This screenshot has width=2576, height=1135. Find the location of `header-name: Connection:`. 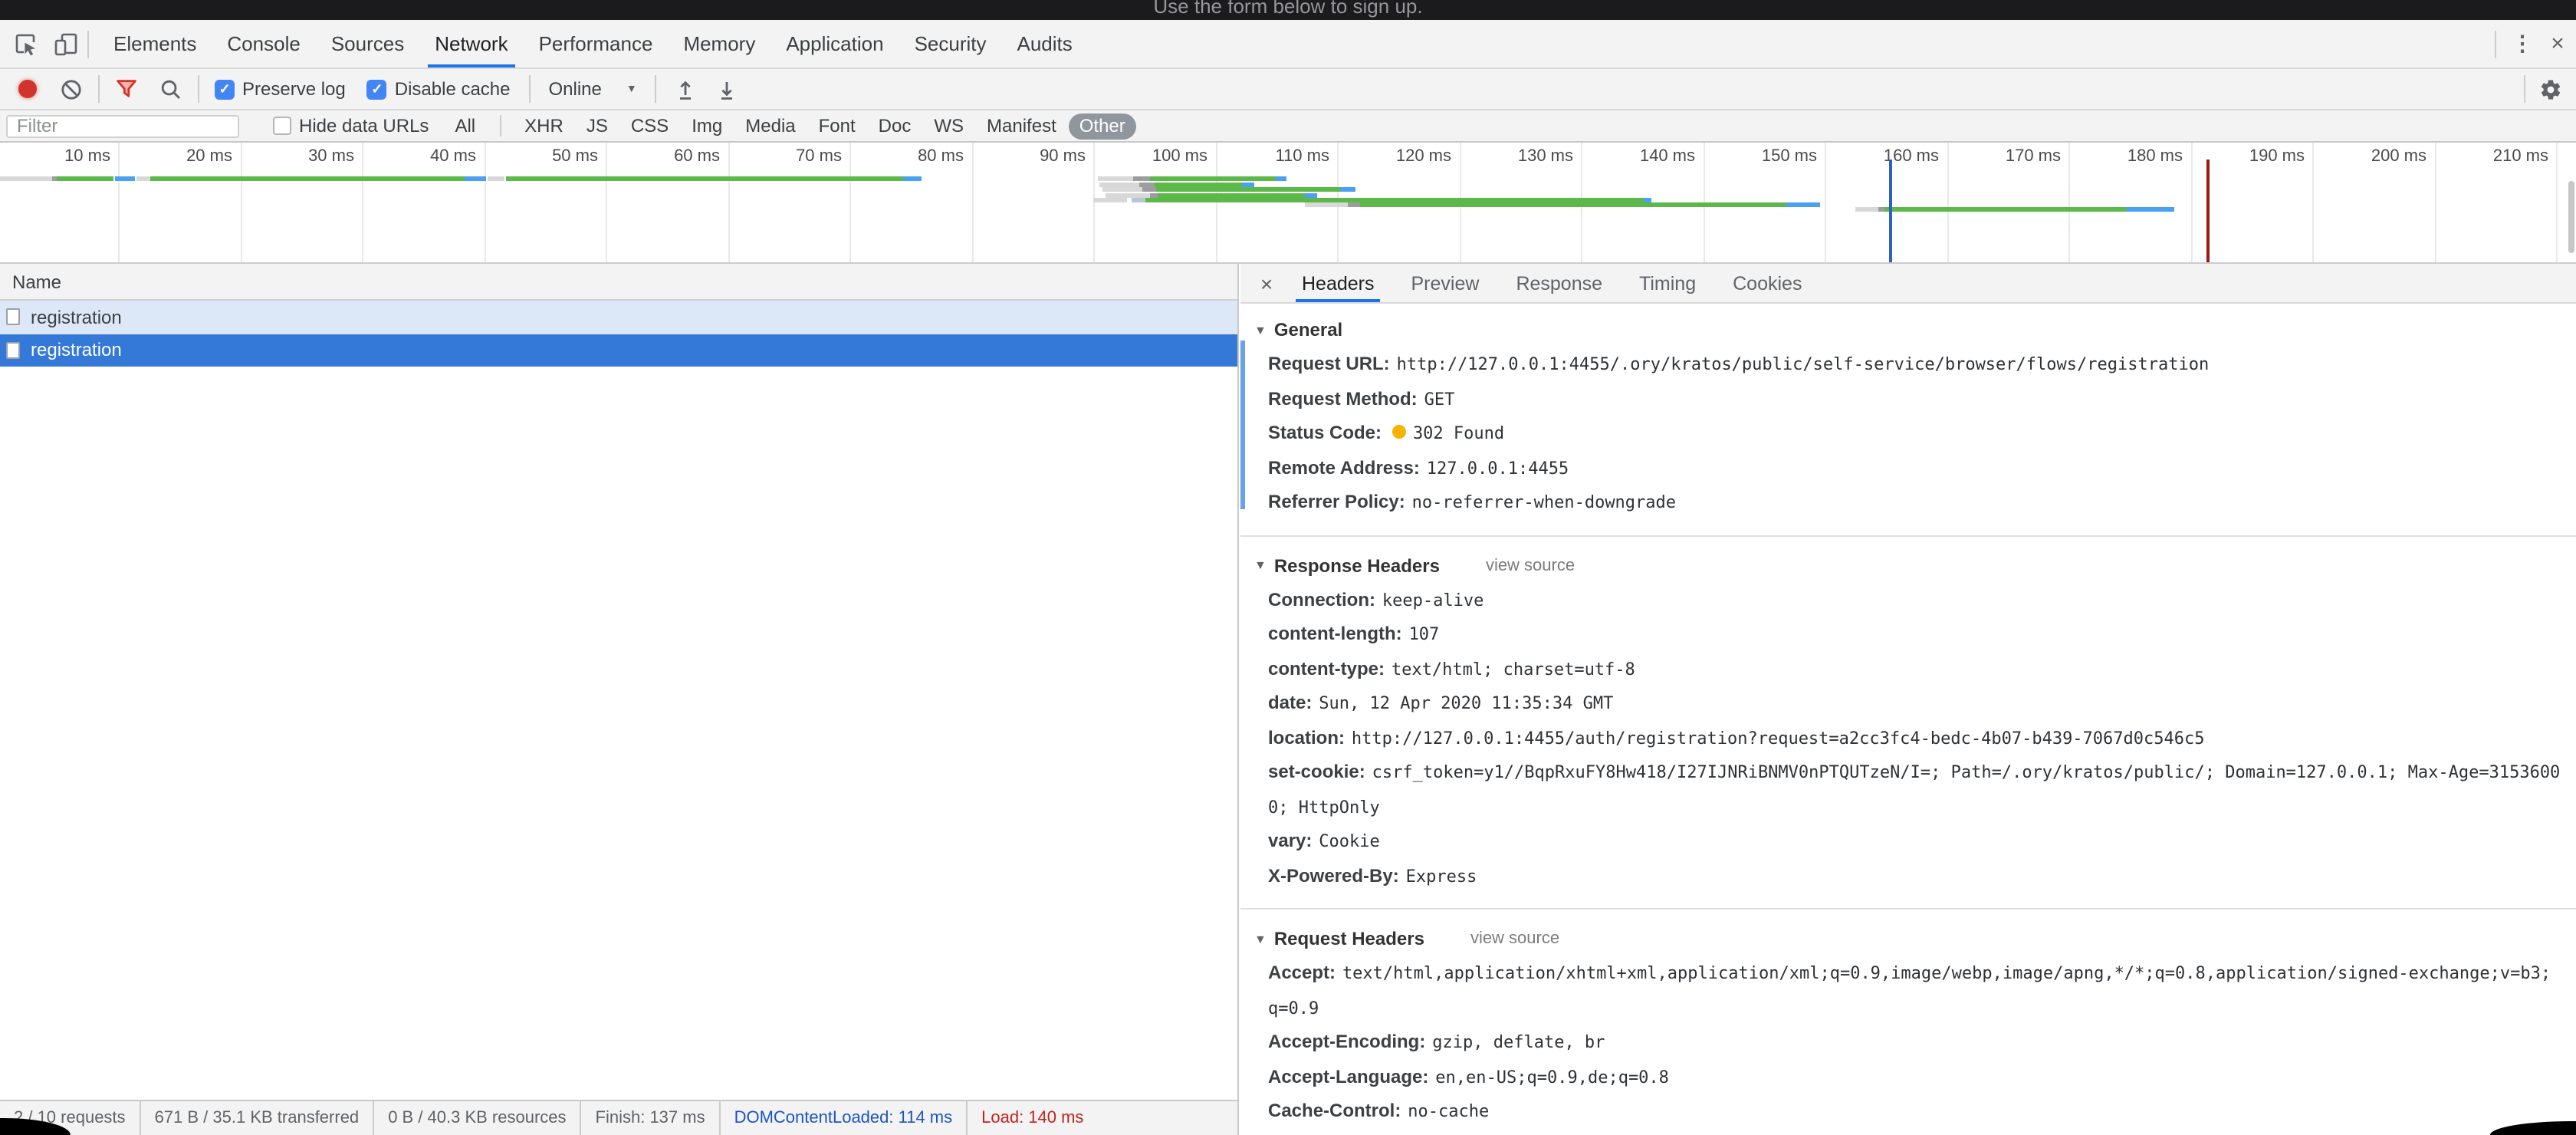

header-name: Connection: is located at coordinates (1321, 599).